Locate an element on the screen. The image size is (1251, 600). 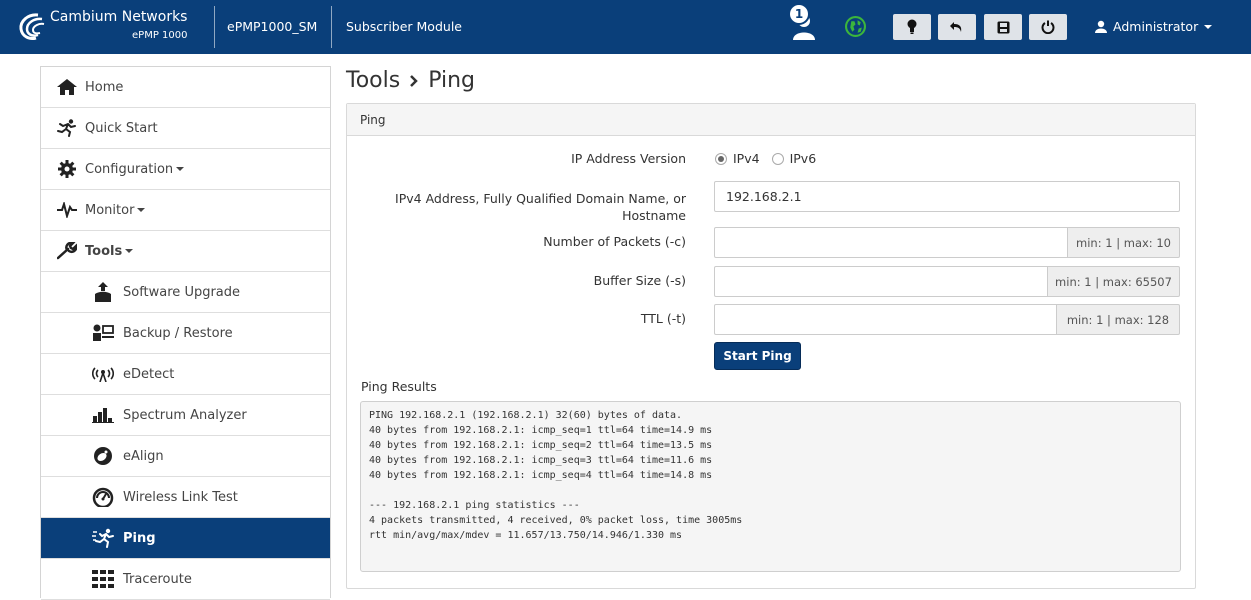
packets-range-hint: min: 1 | max: 10 is located at coordinates (1124, 242).